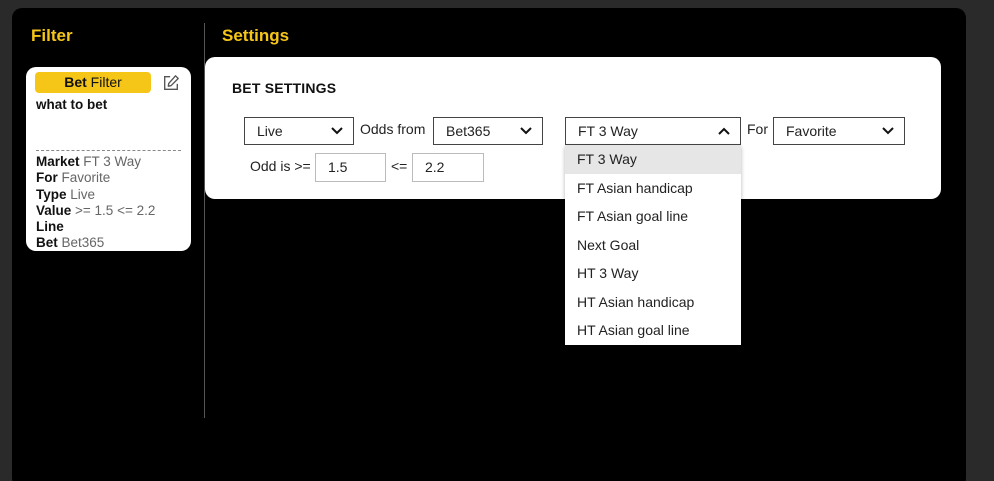 This screenshot has height=481, width=994. I want to click on settings-title: Settings, so click(256, 35).